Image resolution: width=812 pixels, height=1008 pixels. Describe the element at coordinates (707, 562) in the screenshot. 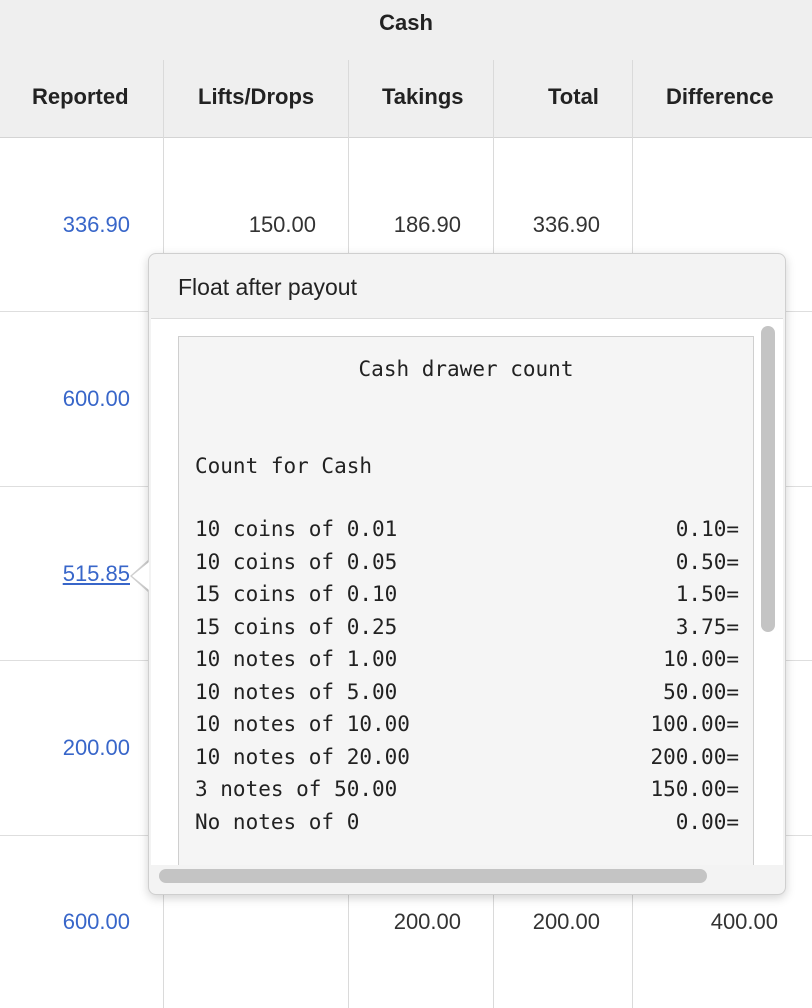

I see `denomination-amount: 0.50=` at that location.